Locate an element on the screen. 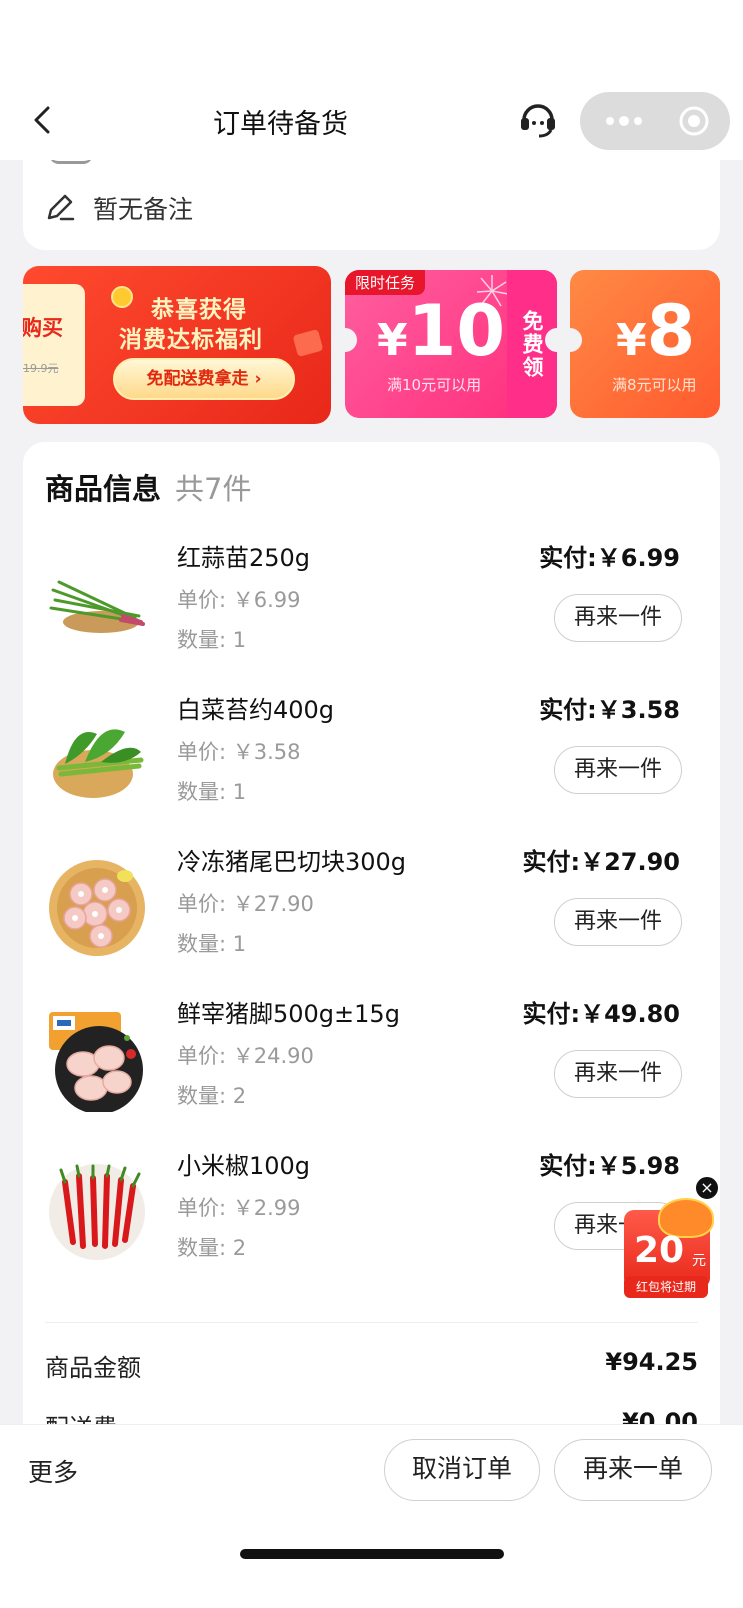  coupon-amount: ¥10 is located at coordinates (441, 331).